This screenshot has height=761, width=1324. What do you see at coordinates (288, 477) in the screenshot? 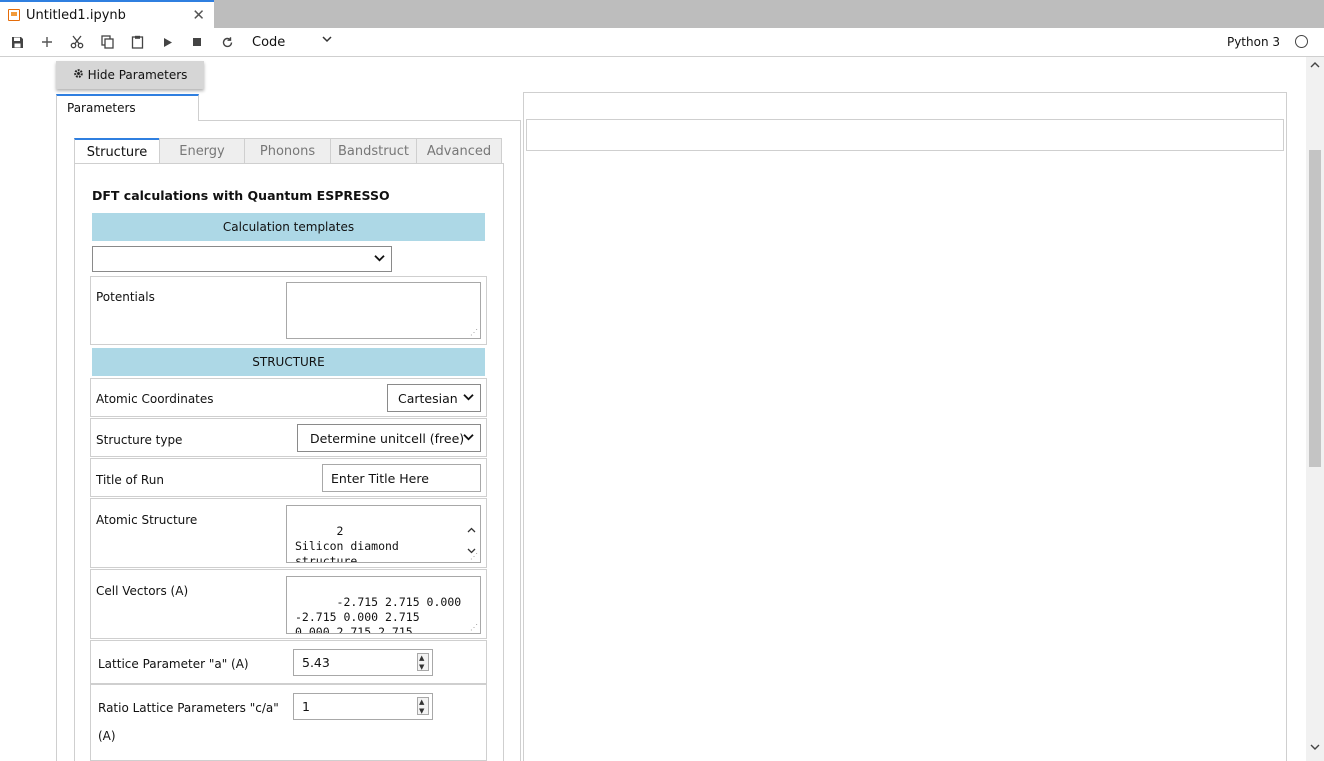
I see `title-of-run-row: Title of Run Enter Title Here` at bounding box center [288, 477].